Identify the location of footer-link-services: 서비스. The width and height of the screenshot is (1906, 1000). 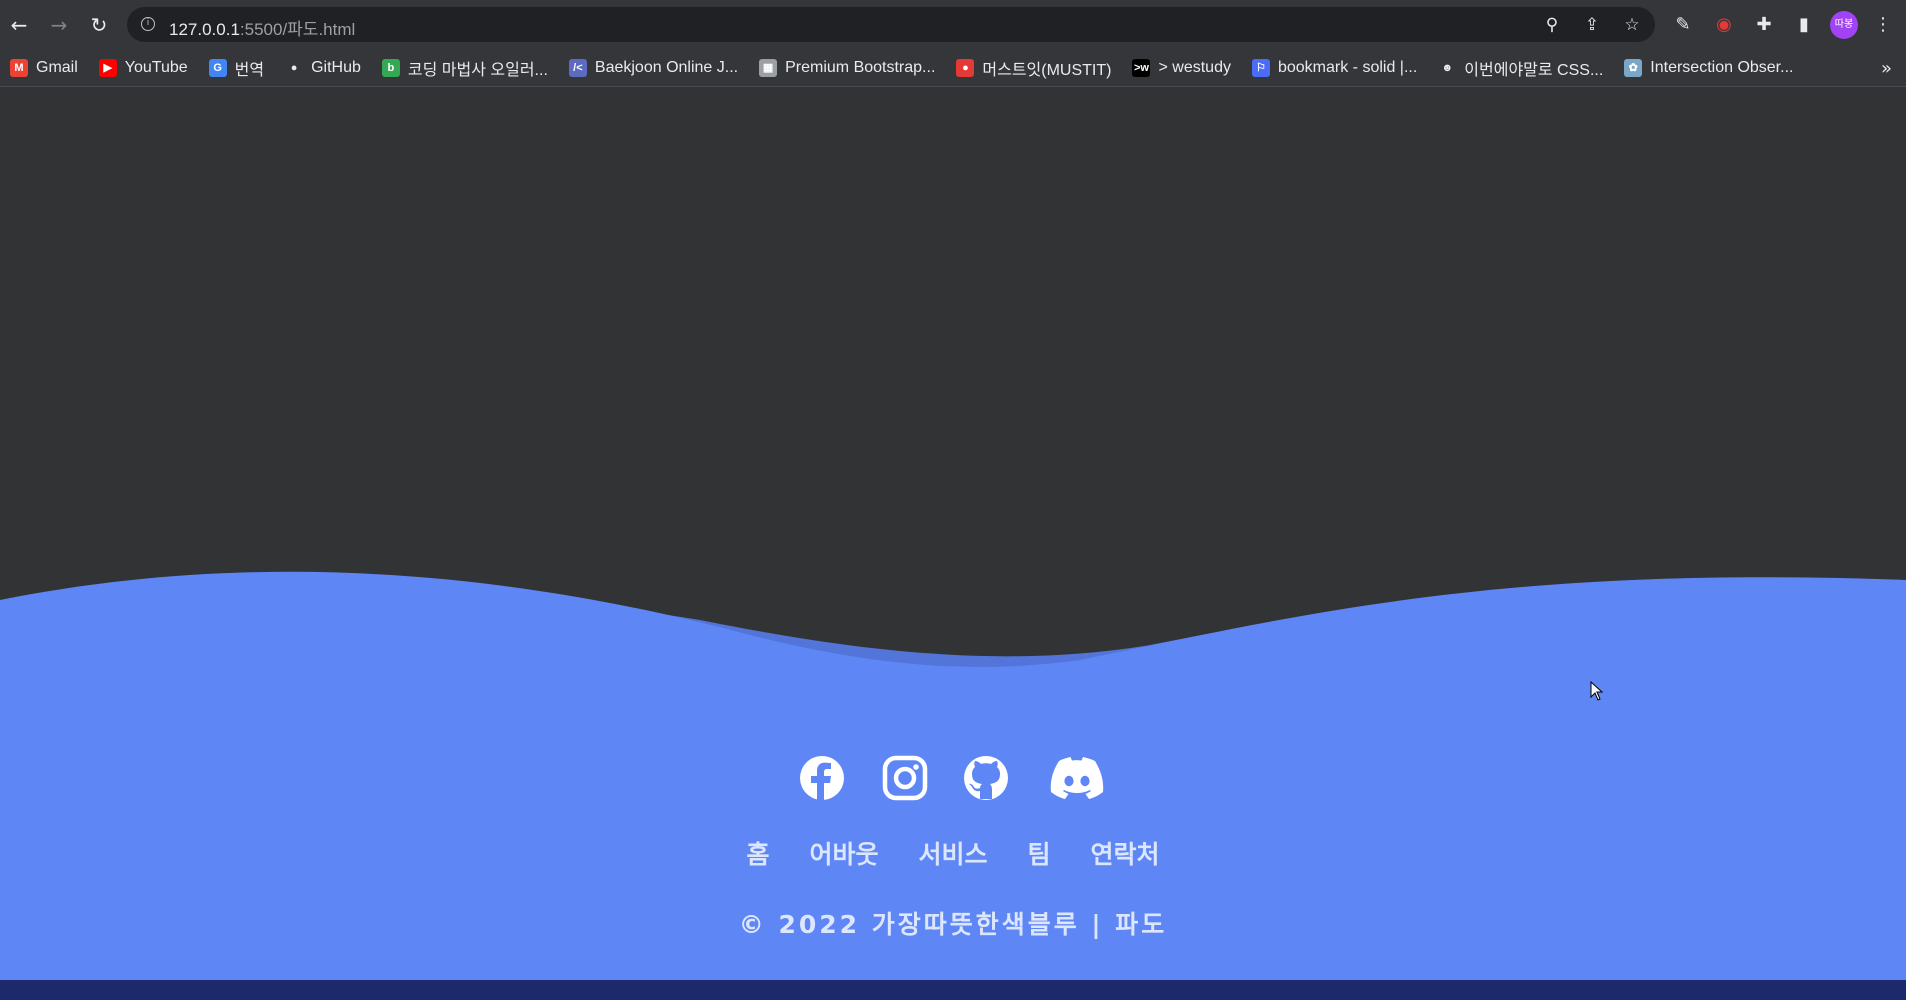
(952, 853).